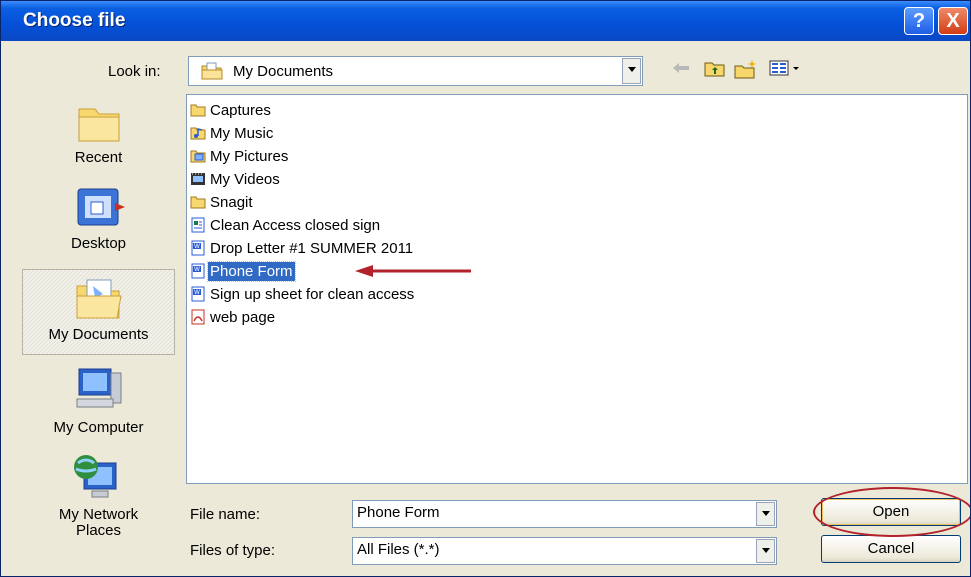 The image size is (971, 577). What do you see at coordinates (98, 210) in the screenshot?
I see `desktop-icon` at bounding box center [98, 210].